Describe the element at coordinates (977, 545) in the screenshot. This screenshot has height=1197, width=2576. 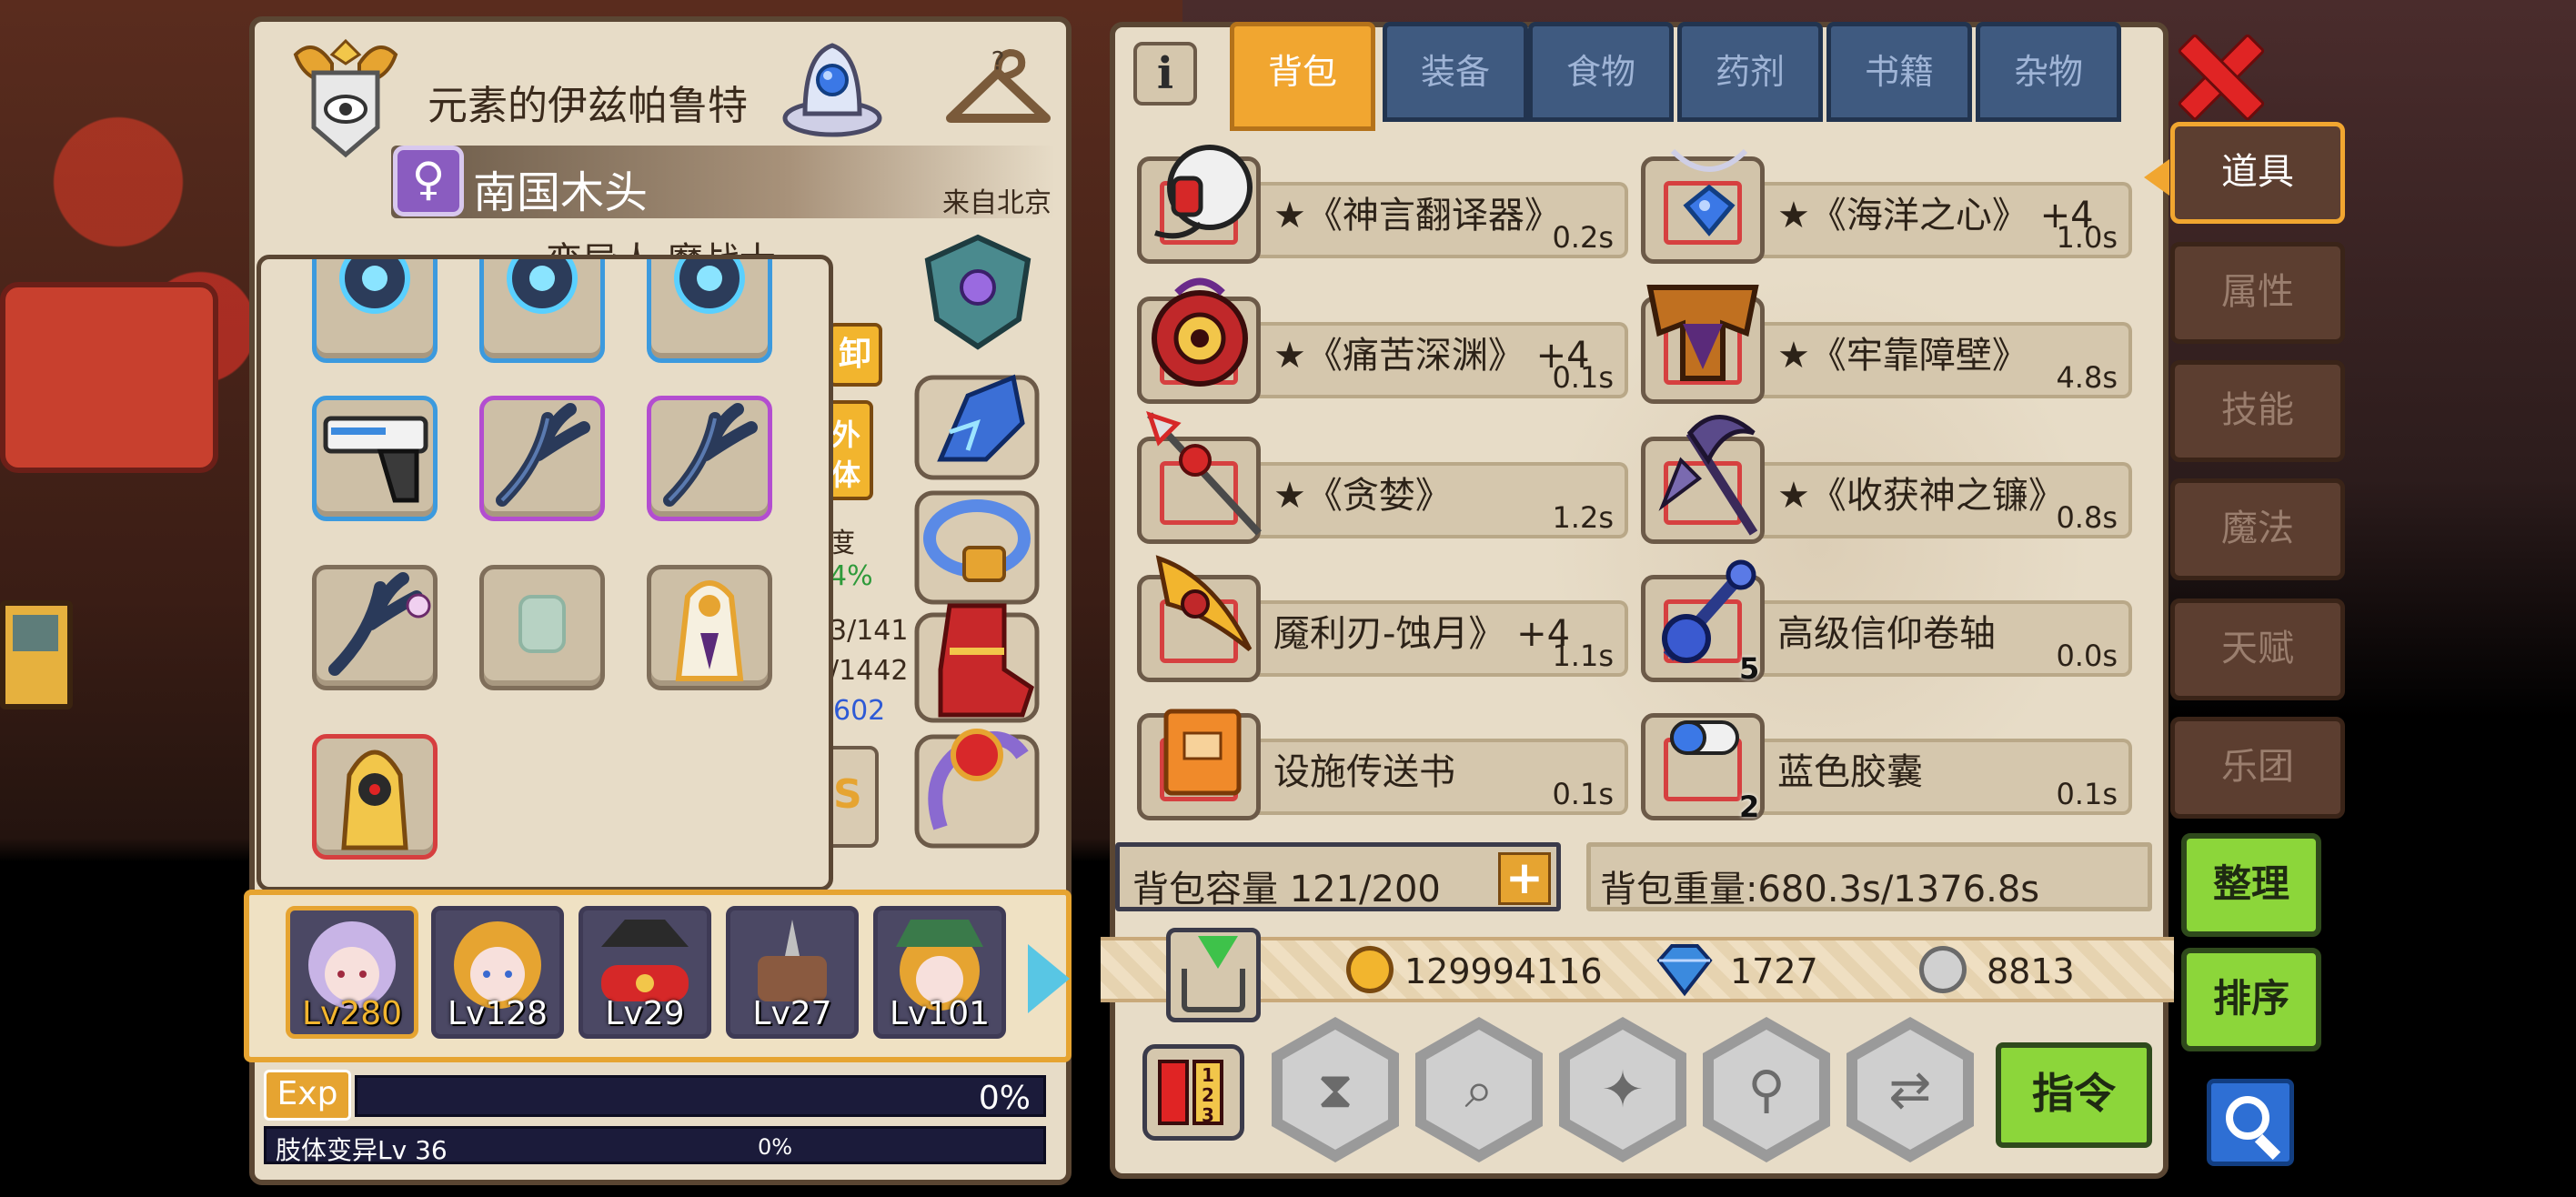
I see `blue-ring-icon` at that location.